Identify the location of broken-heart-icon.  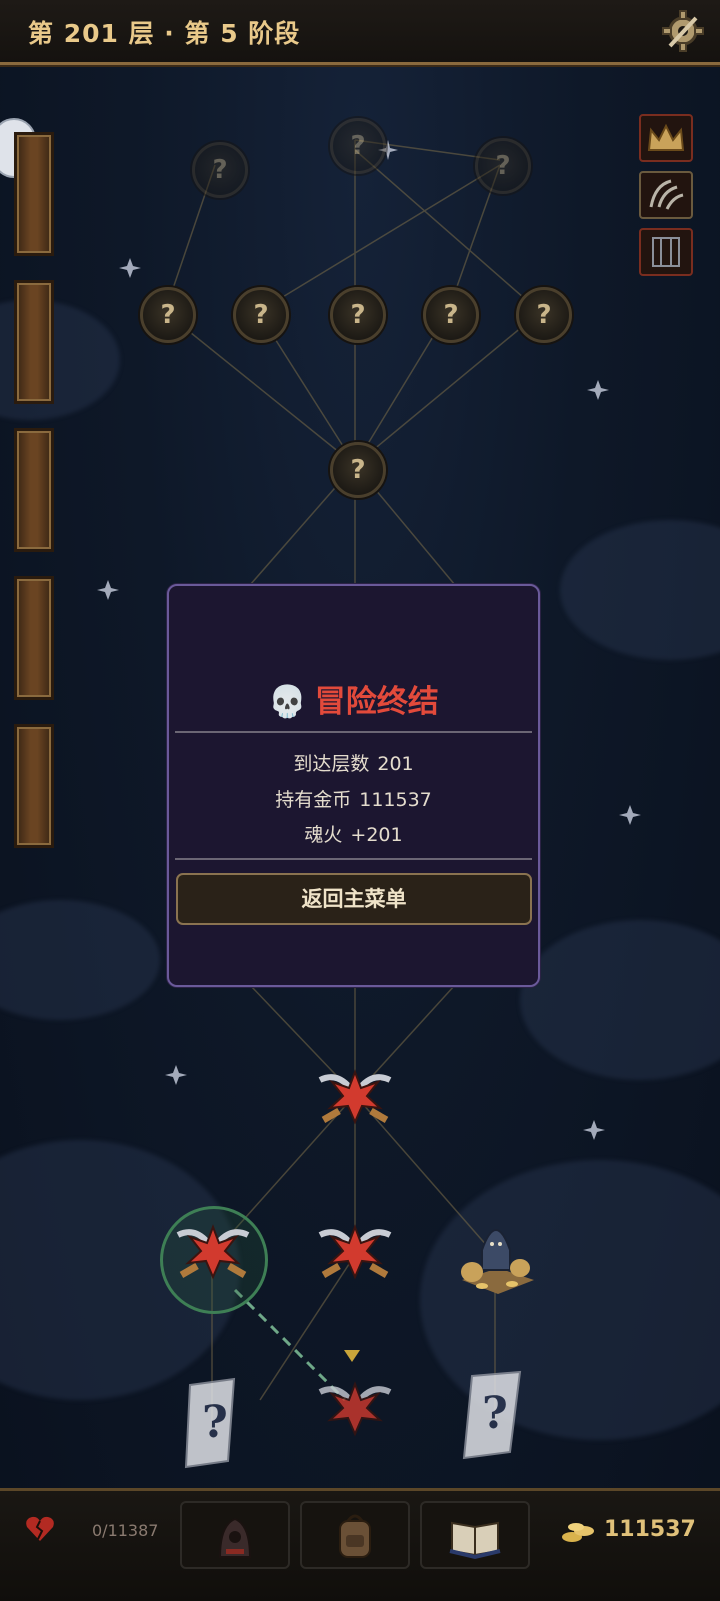
(40, 1528).